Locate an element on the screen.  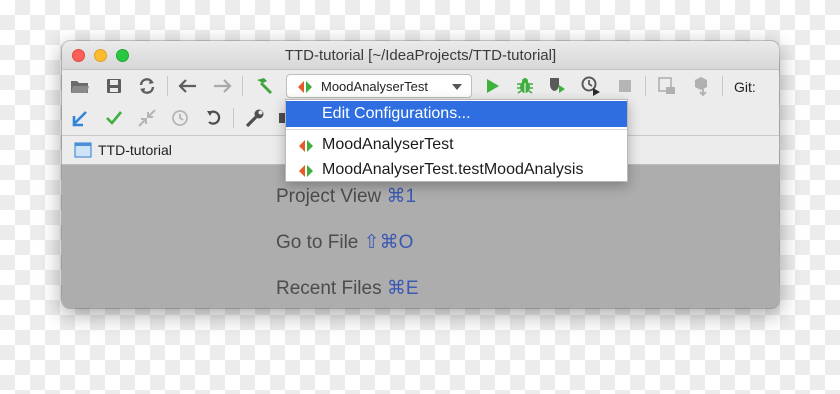
coverage-icon is located at coordinates (557, 86).